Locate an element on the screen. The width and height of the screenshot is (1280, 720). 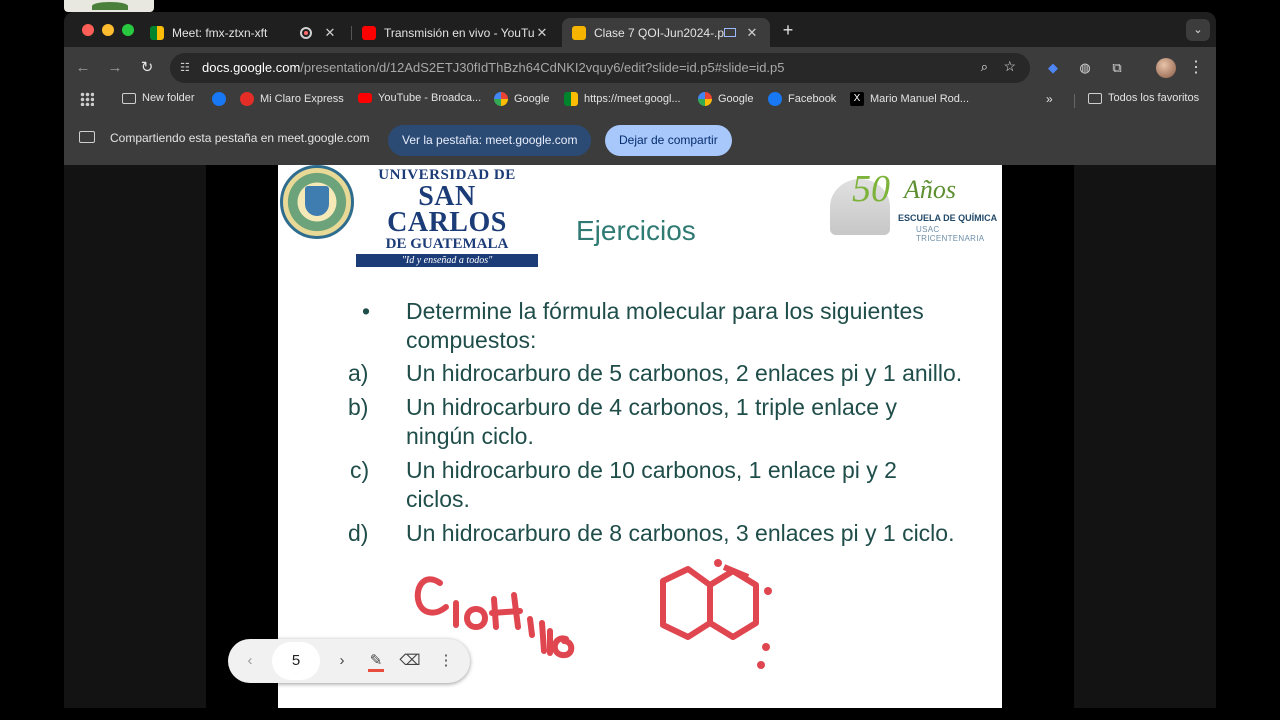
extension-icon: ◍ is located at coordinates (1085, 68).